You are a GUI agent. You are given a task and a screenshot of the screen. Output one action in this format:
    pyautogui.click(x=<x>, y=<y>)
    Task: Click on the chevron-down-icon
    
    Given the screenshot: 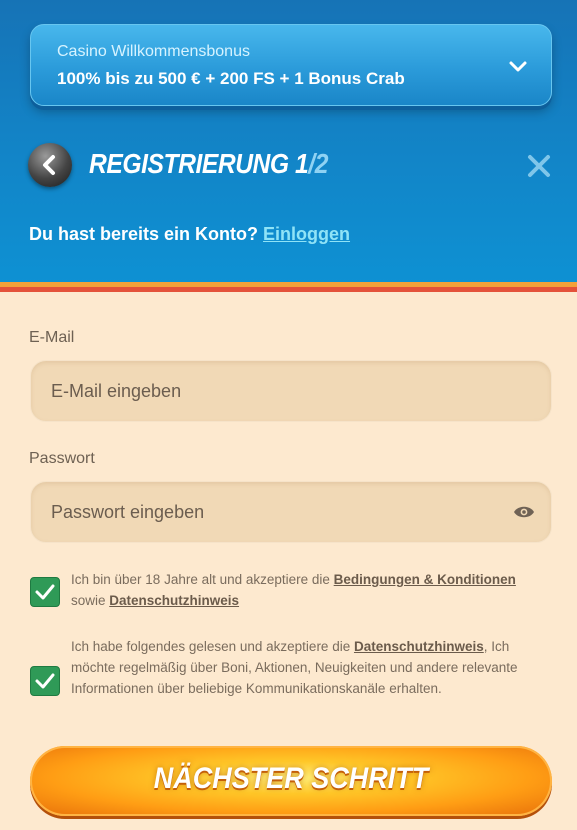 What is the action you would take?
    pyautogui.click(x=518, y=66)
    